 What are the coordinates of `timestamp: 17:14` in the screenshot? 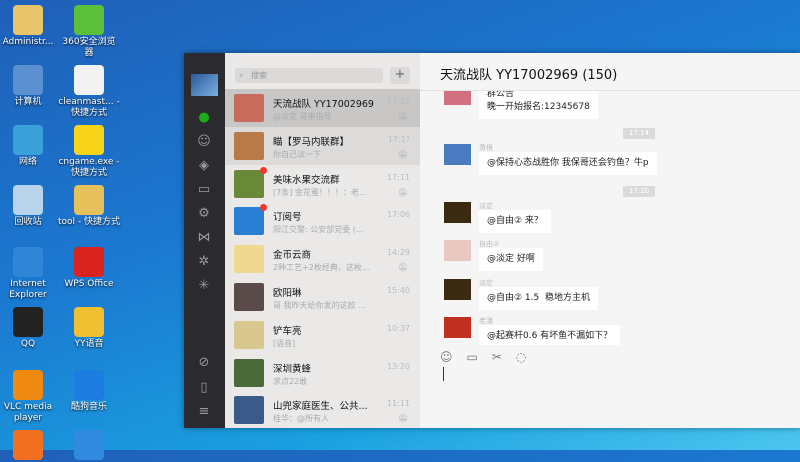 It's located at (639, 133).